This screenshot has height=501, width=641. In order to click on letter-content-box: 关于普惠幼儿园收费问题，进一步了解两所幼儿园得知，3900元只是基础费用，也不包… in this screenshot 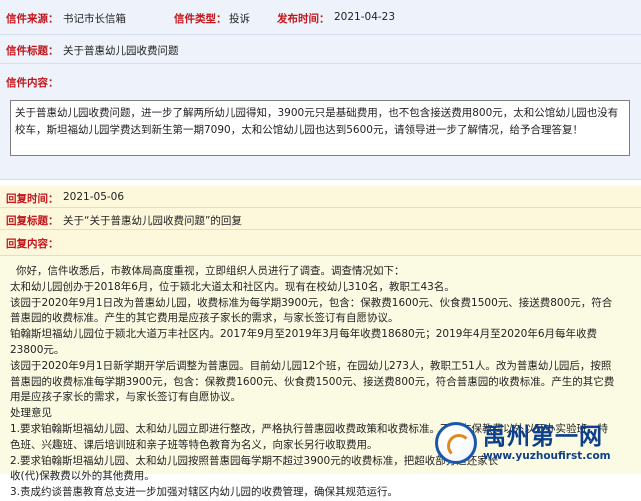, I will do `click(320, 128)`.